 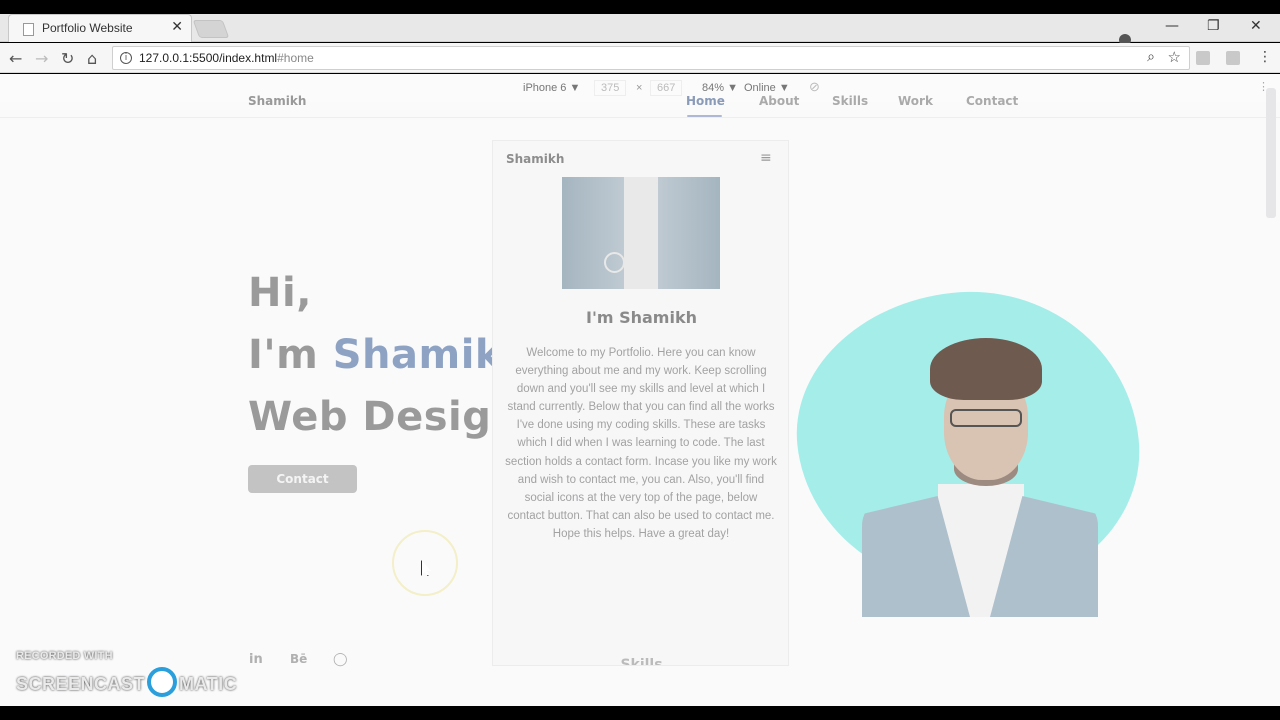 I want to click on screen-top-border, so click(x=640, y=7).